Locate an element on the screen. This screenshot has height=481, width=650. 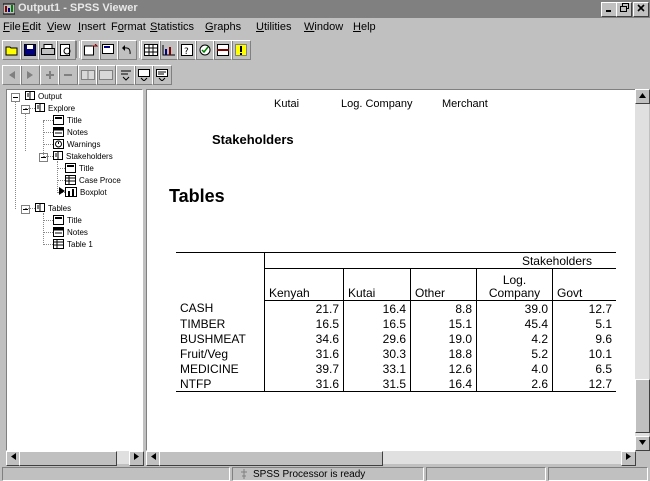
tree-node-tables-title: Title is located at coordinates (67, 220).